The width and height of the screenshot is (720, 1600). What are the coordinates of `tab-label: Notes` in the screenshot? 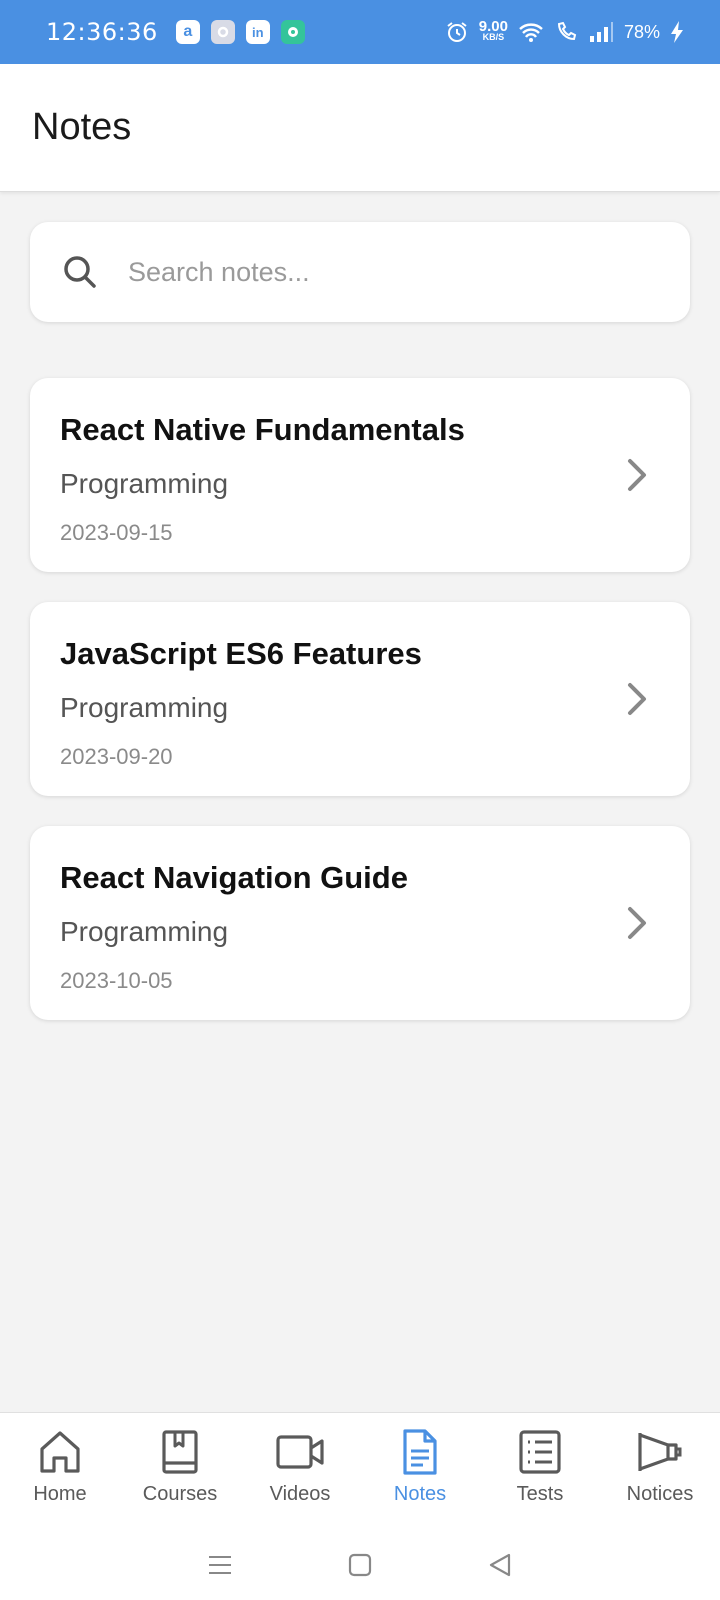 It's located at (420, 1494).